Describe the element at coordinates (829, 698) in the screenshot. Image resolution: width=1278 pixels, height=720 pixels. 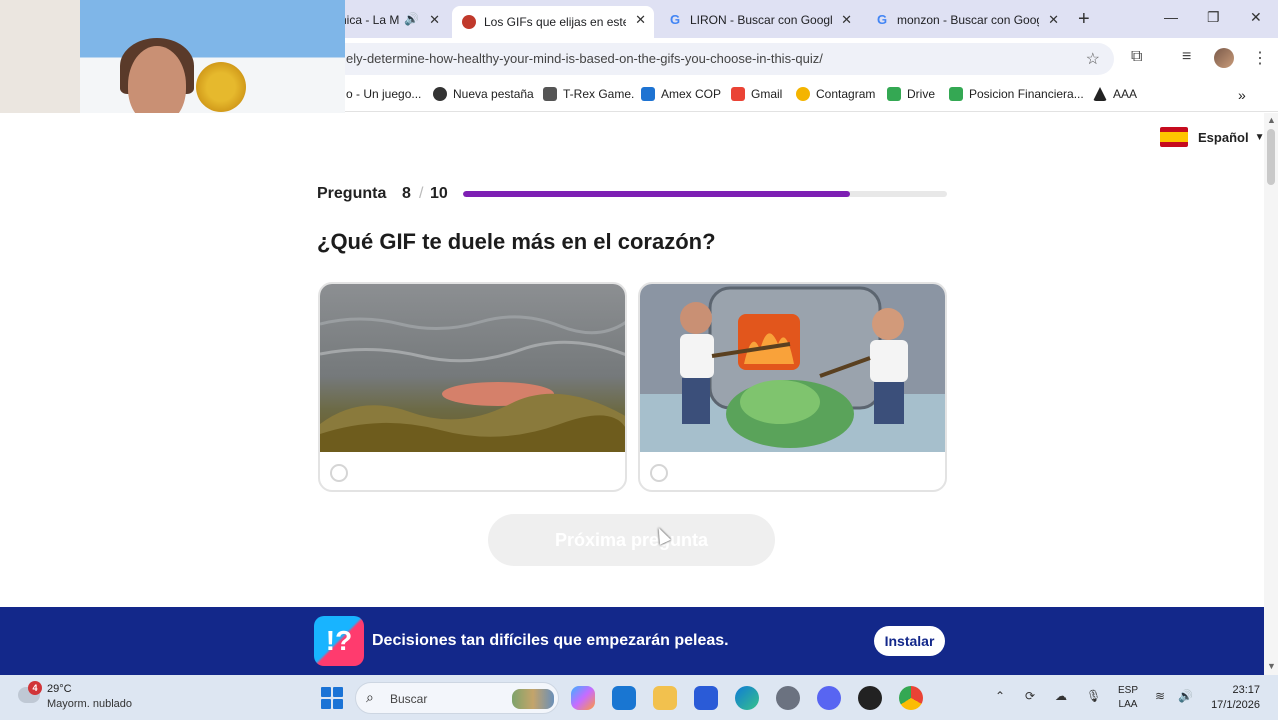
I see `discord-icon` at that location.